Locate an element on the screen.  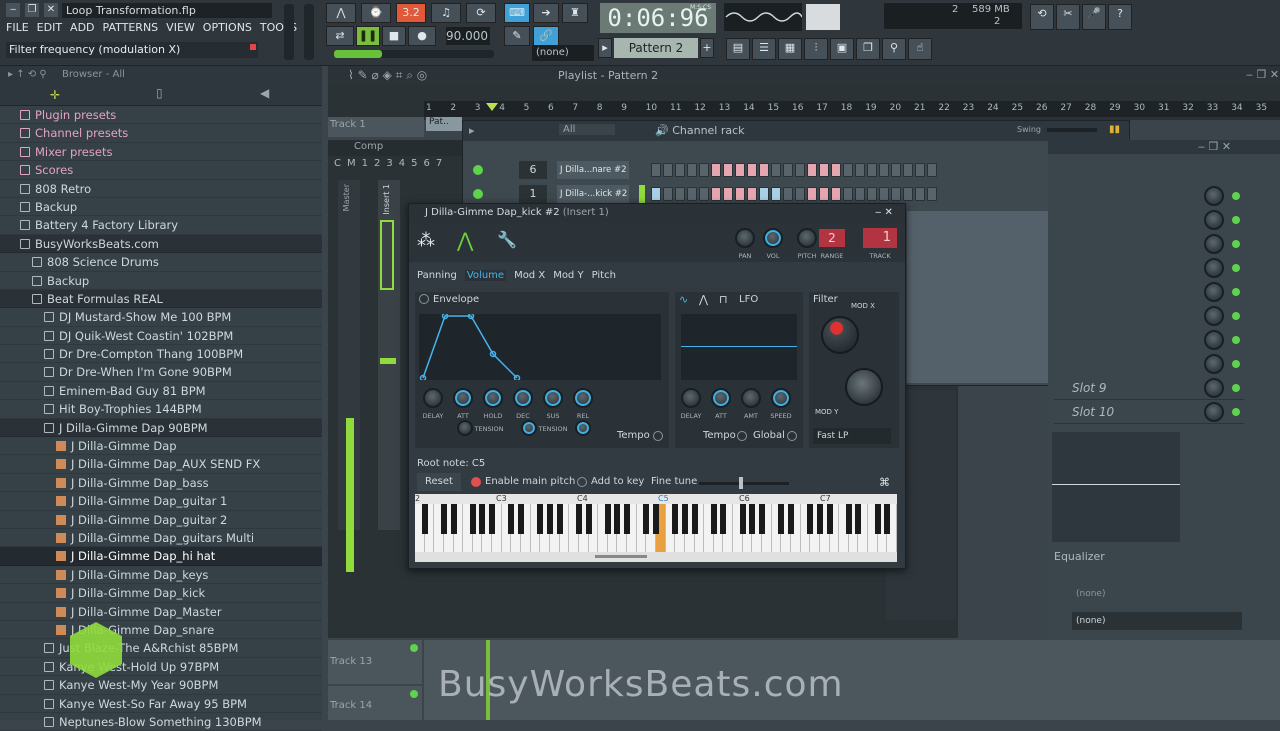
playlist-tools-icons: ⌇ ✎ ⌀ ◈ ⌗ ⌕ ◎ is located at coordinates (387, 75).